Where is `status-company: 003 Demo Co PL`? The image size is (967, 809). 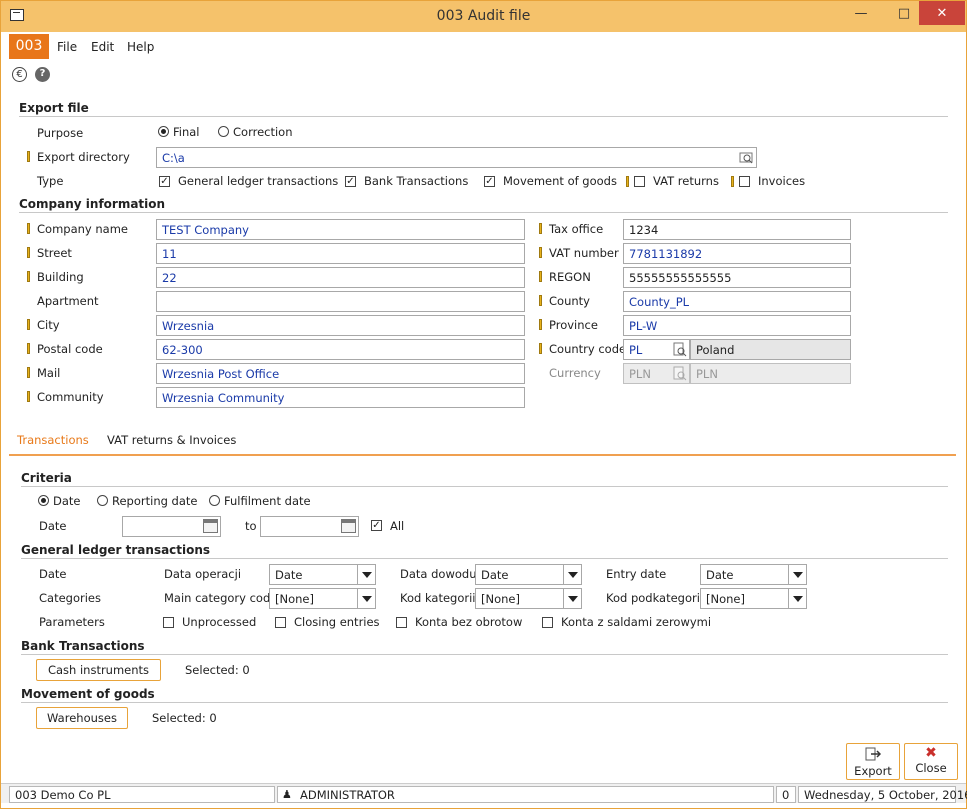
status-company: 003 Demo Co PL is located at coordinates (142, 794).